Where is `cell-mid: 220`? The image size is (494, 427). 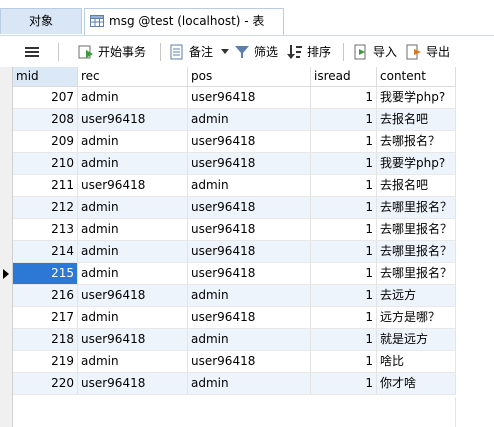 cell-mid: 220 is located at coordinates (45, 384).